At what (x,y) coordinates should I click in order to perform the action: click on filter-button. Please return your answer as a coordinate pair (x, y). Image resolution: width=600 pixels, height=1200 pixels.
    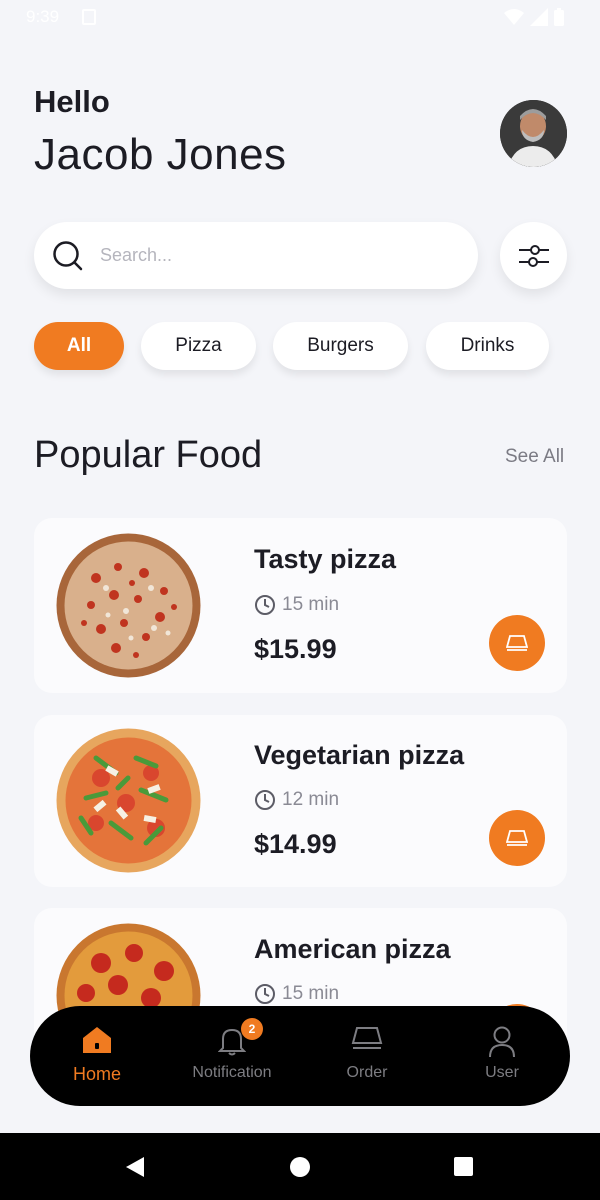
    Looking at the image, I should click on (533, 255).